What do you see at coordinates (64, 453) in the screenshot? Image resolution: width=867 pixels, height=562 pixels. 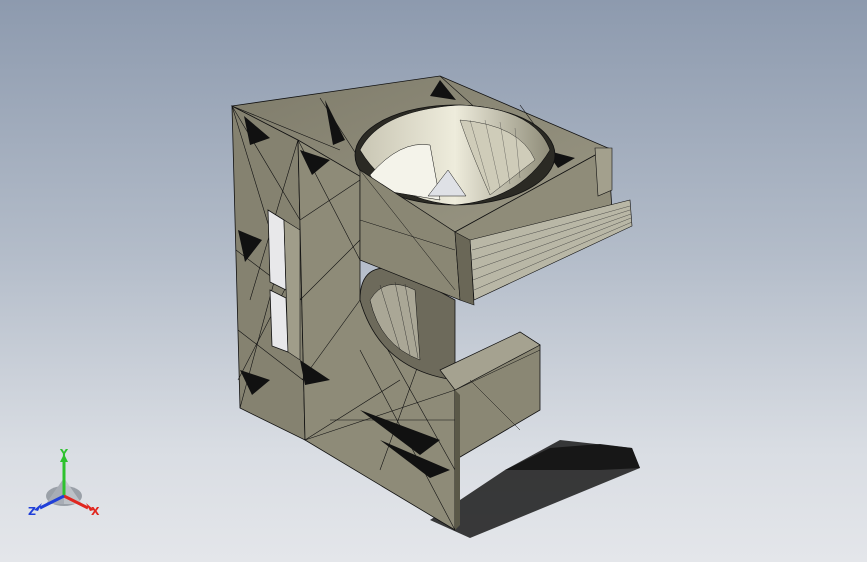 I see `axis-y-label: Y` at bounding box center [64, 453].